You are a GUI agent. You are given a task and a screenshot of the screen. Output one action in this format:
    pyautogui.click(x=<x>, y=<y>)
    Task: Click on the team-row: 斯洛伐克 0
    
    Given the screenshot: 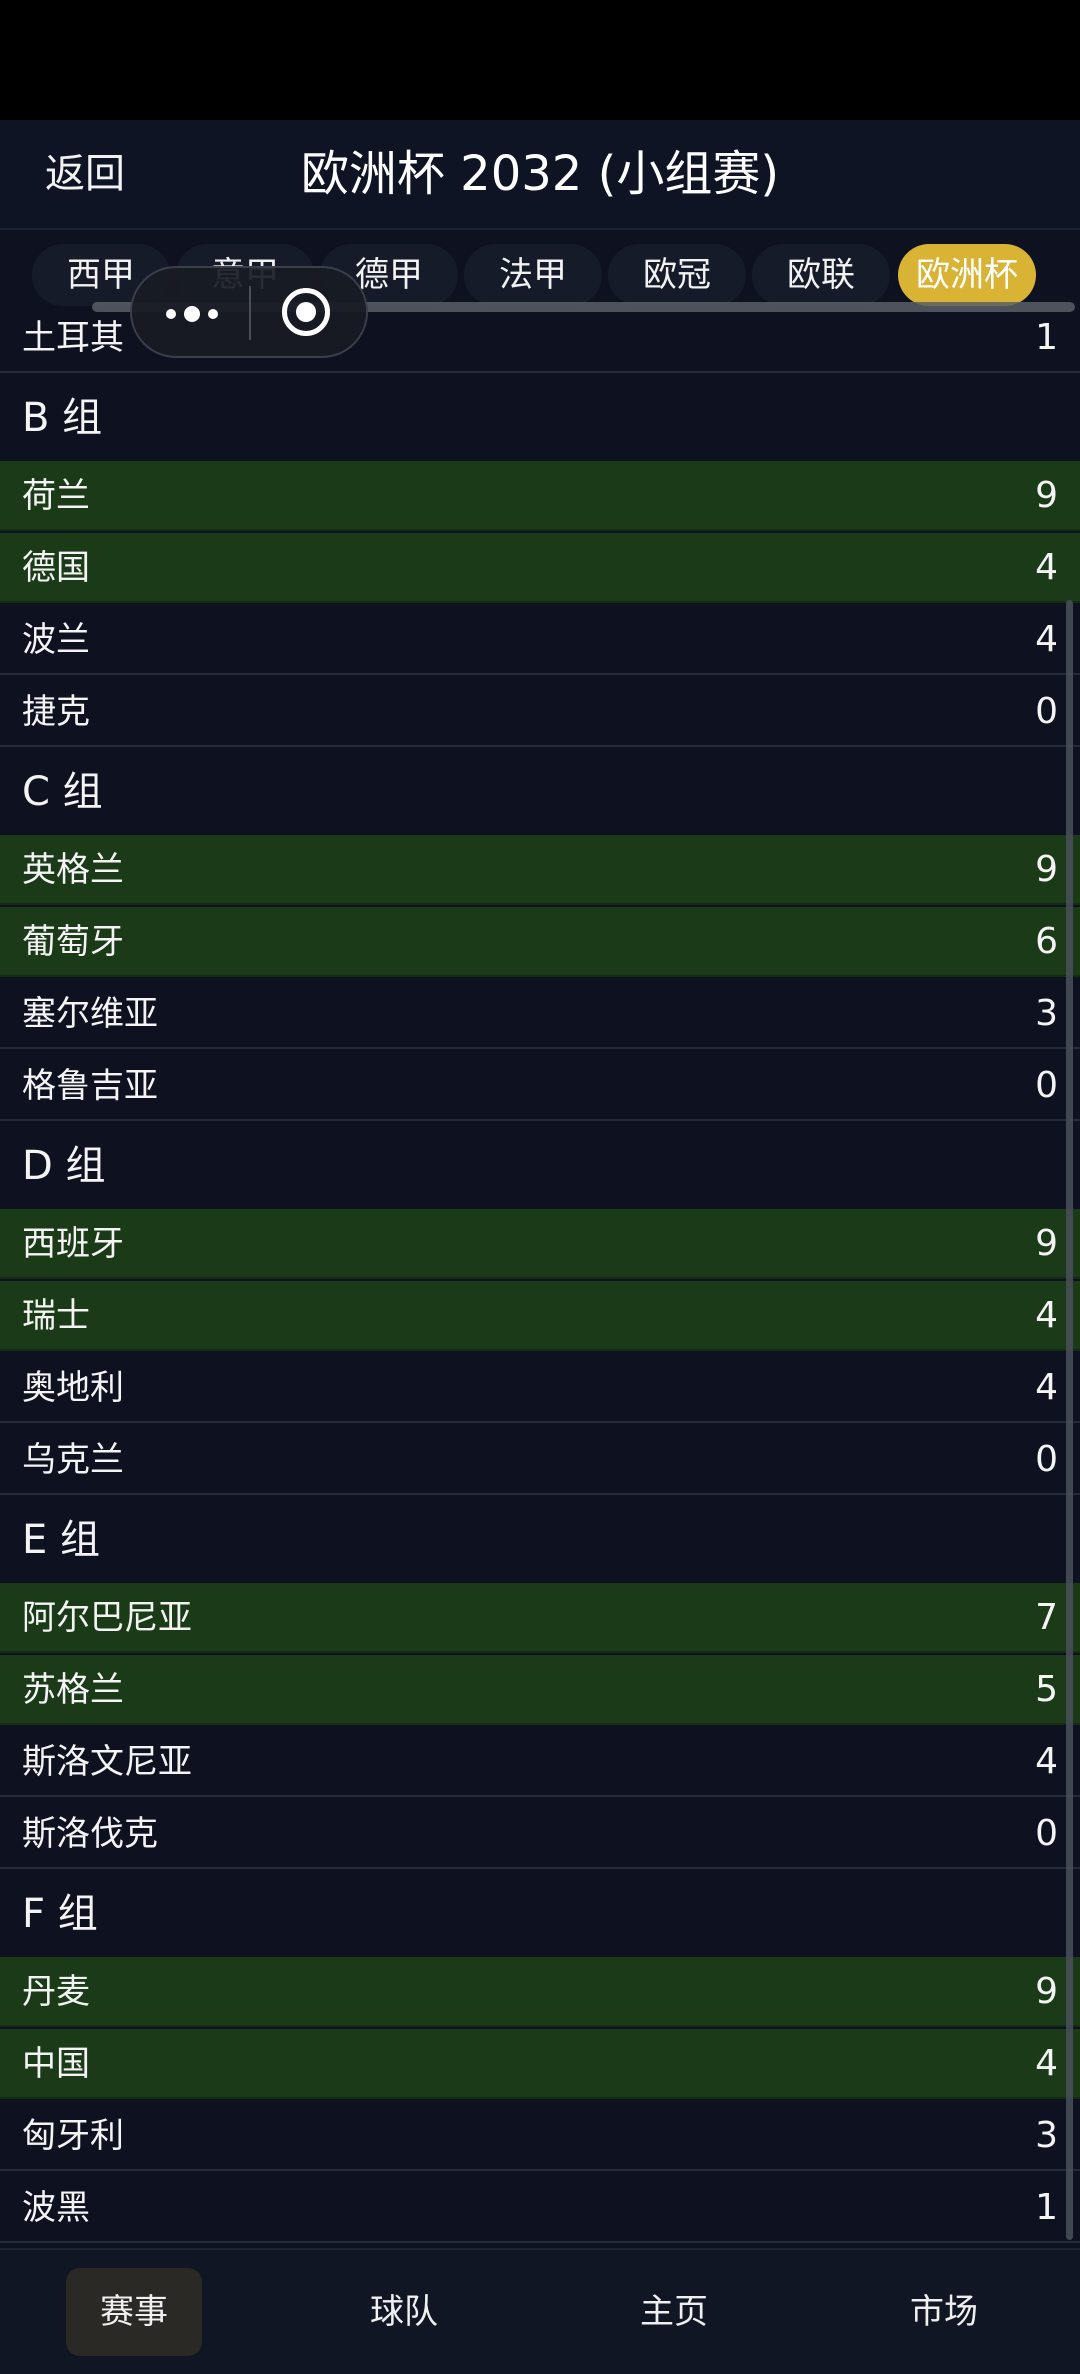 What is the action you would take?
    pyautogui.click(x=540, y=1834)
    